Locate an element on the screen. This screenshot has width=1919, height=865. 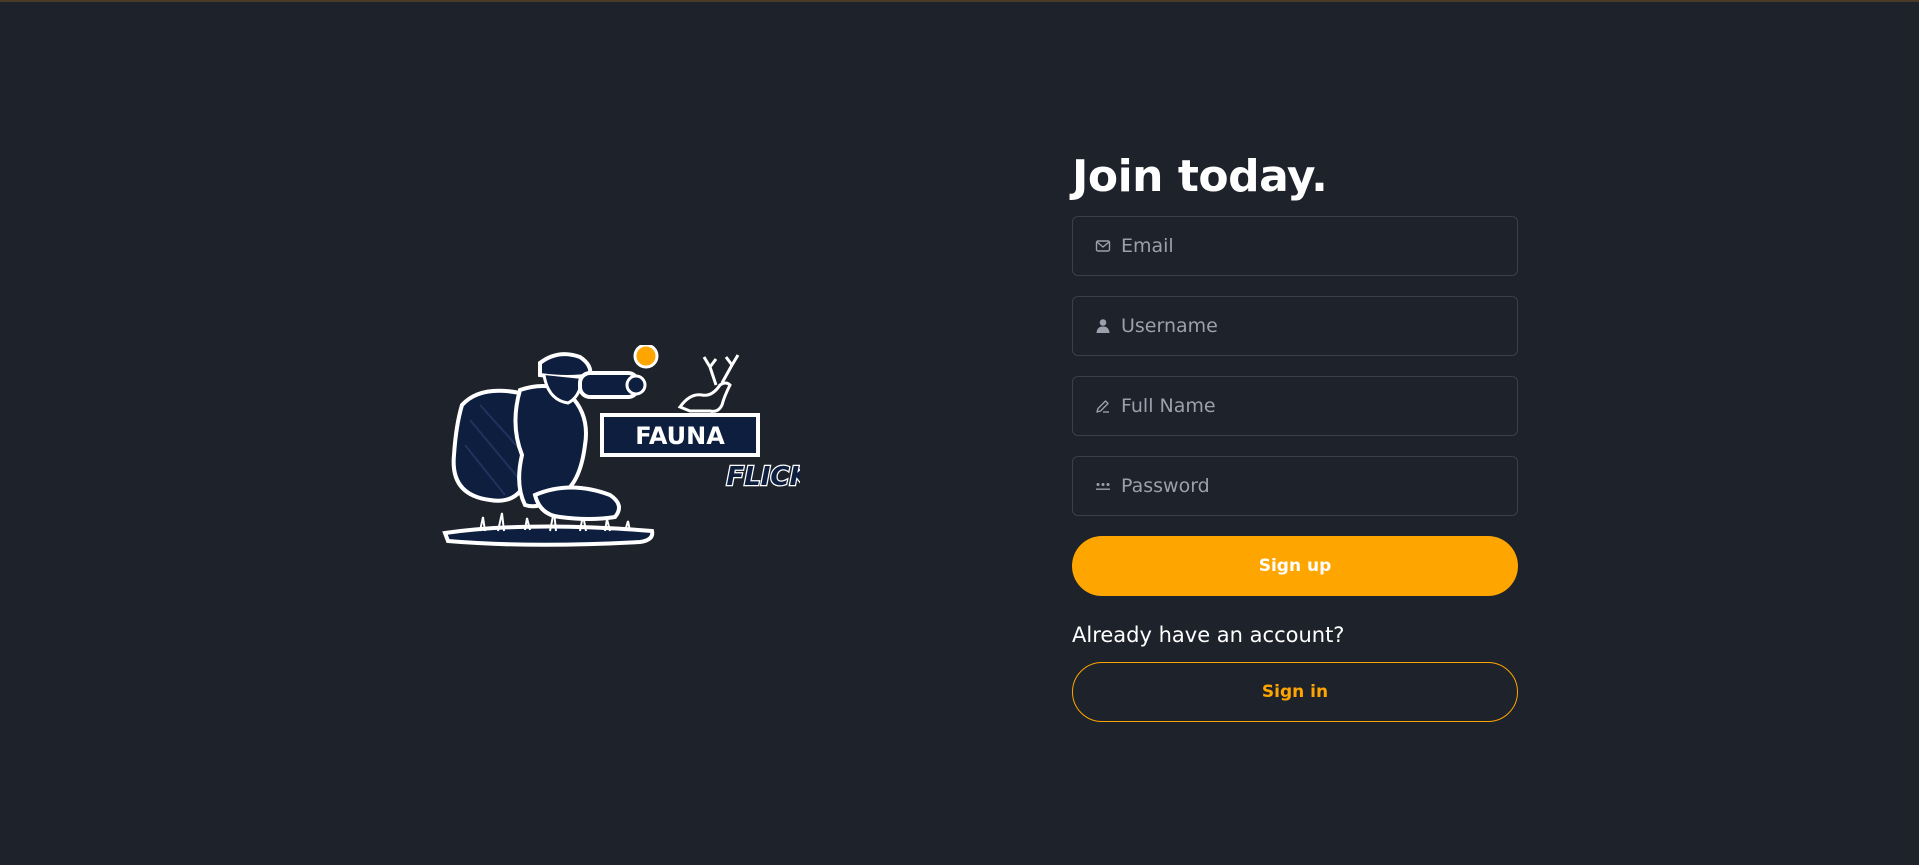
pen-icon is located at coordinates (1103, 406).